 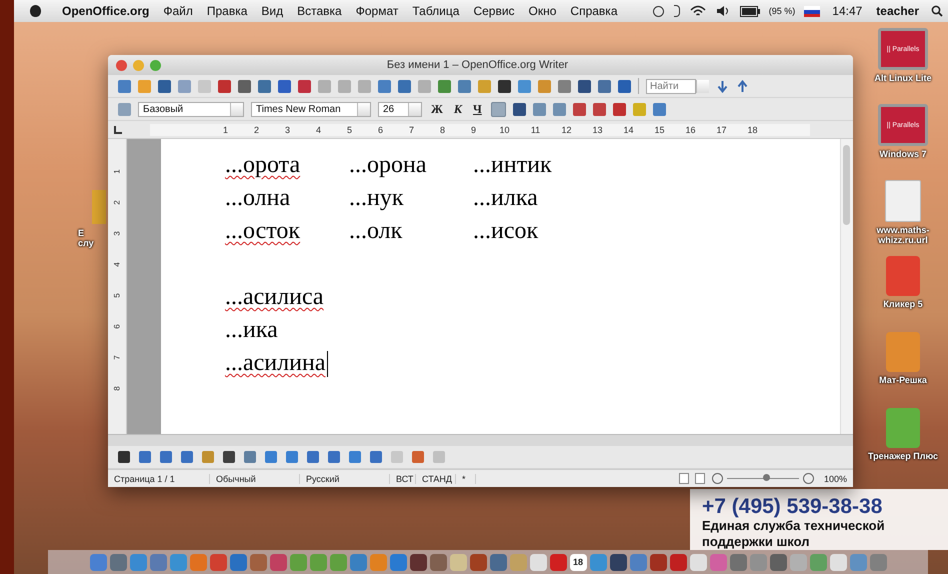 I want to click on word: ...нук, so click(x=377, y=198).